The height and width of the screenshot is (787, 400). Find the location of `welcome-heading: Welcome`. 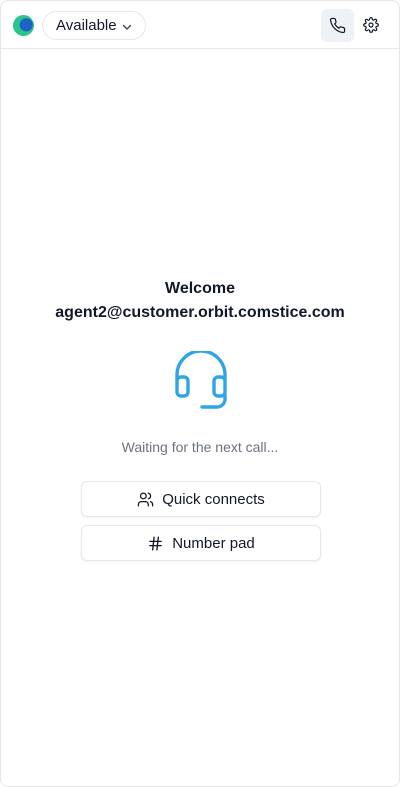

welcome-heading: Welcome is located at coordinates (200, 288).